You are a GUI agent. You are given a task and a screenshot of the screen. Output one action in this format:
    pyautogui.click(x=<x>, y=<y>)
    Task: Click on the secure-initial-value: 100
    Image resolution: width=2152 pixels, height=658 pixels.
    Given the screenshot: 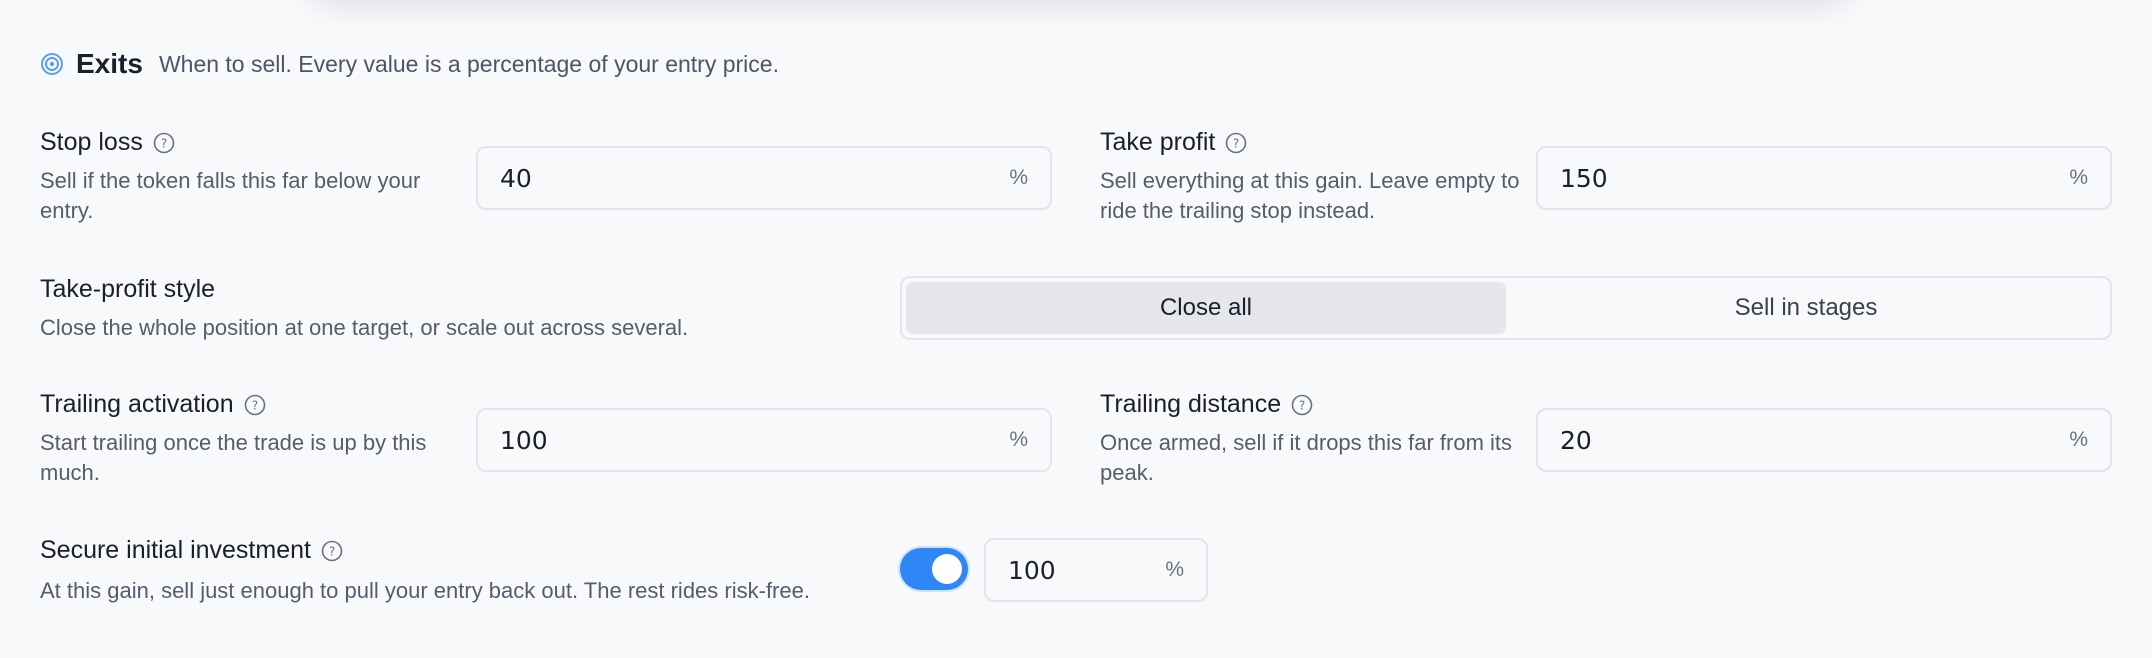 What is the action you would take?
    pyautogui.click(x=1086, y=570)
    